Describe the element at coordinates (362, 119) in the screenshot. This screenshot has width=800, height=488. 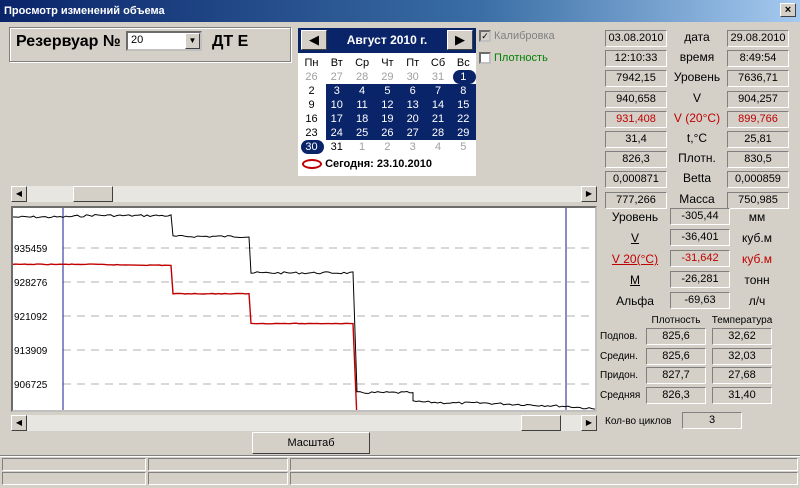
I see `calendar-day: 18` at that location.